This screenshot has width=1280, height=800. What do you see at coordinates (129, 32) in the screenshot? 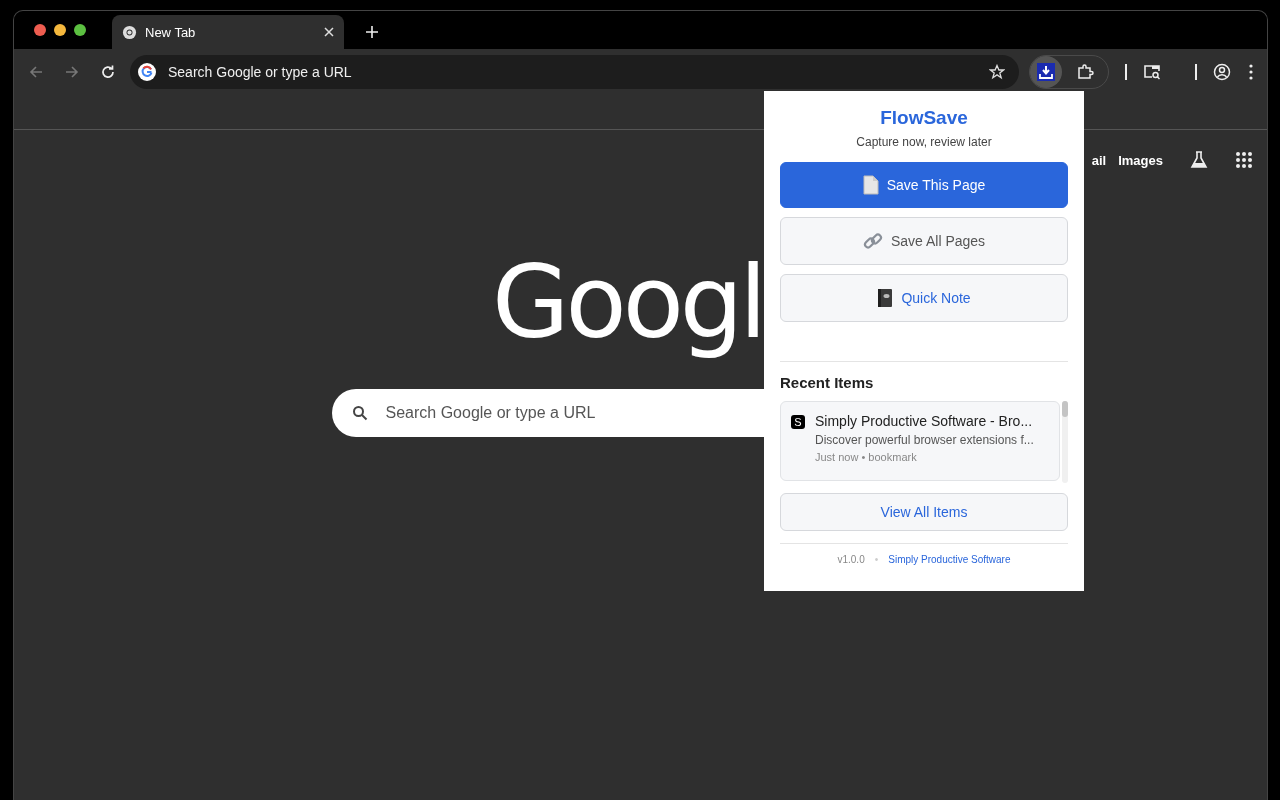
I see `browser-logo-icon` at bounding box center [129, 32].